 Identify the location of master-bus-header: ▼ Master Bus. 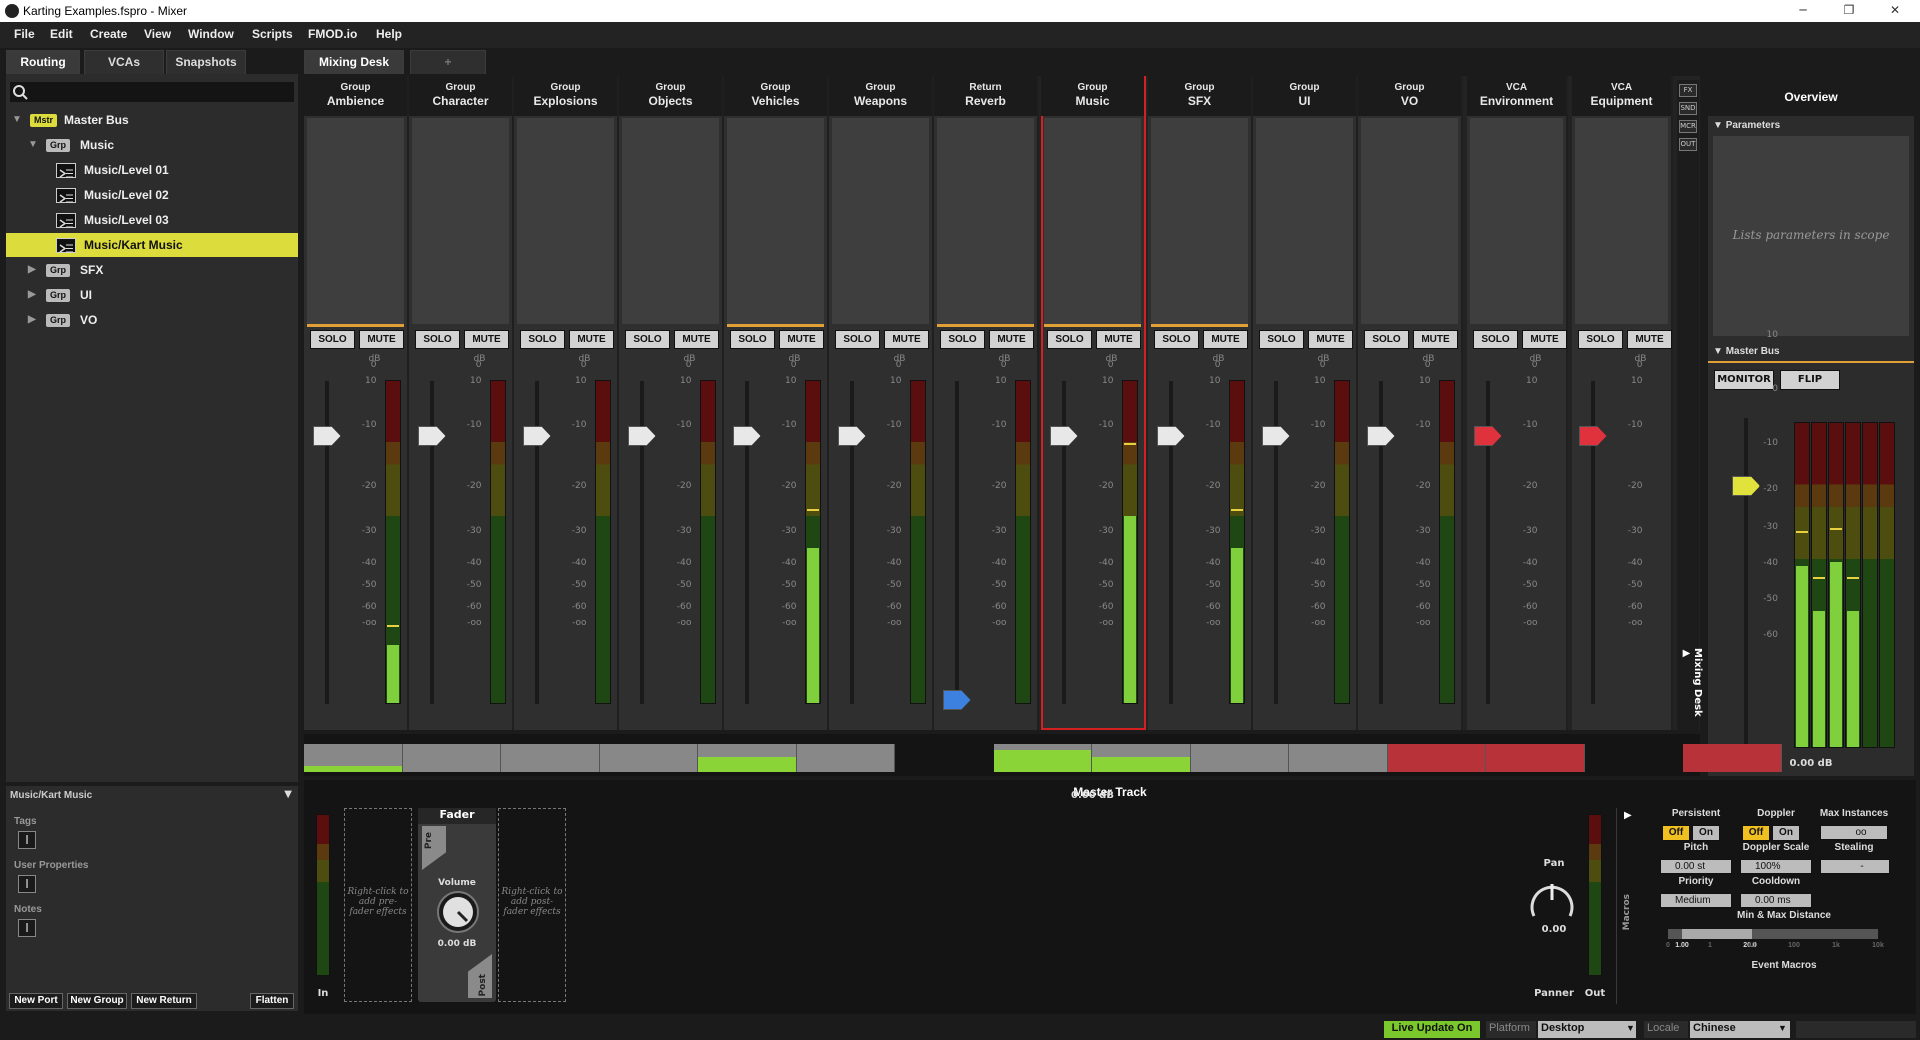
(1746, 351).